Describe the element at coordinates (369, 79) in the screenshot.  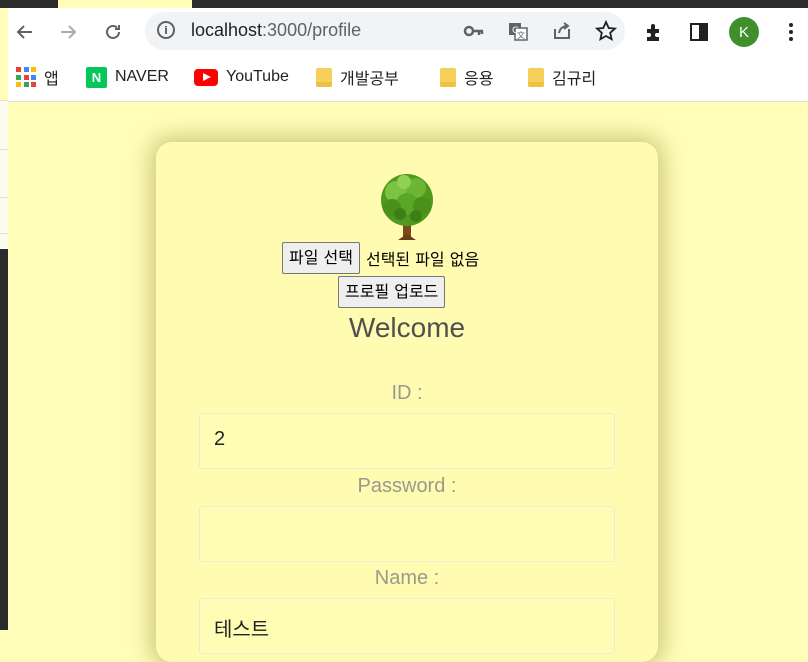
I see `bookmark-label: 개발공부` at that location.